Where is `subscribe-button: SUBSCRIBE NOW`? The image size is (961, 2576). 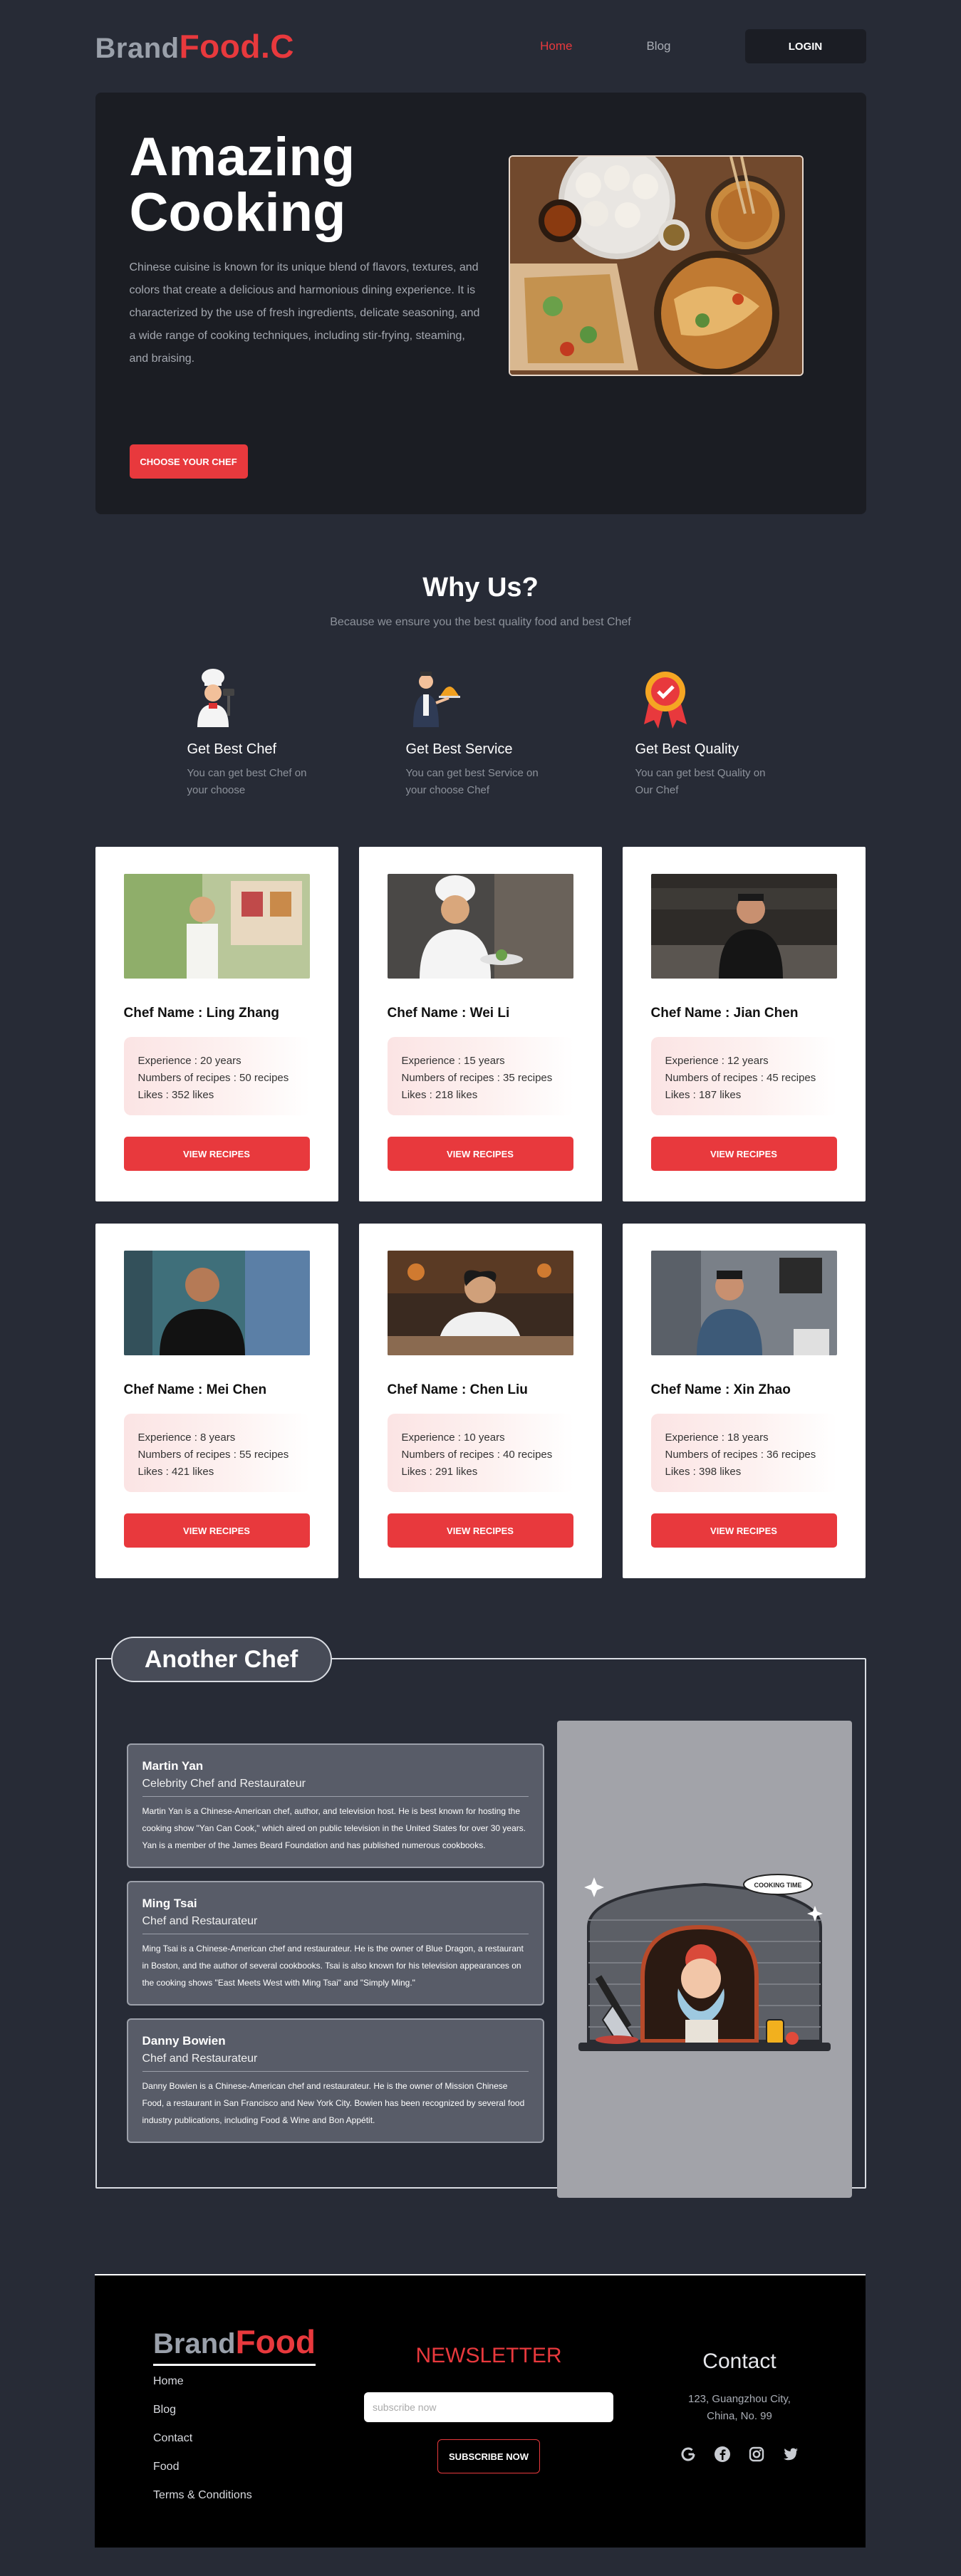 subscribe-button: SUBSCRIBE NOW is located at coordinates (488, 2456).